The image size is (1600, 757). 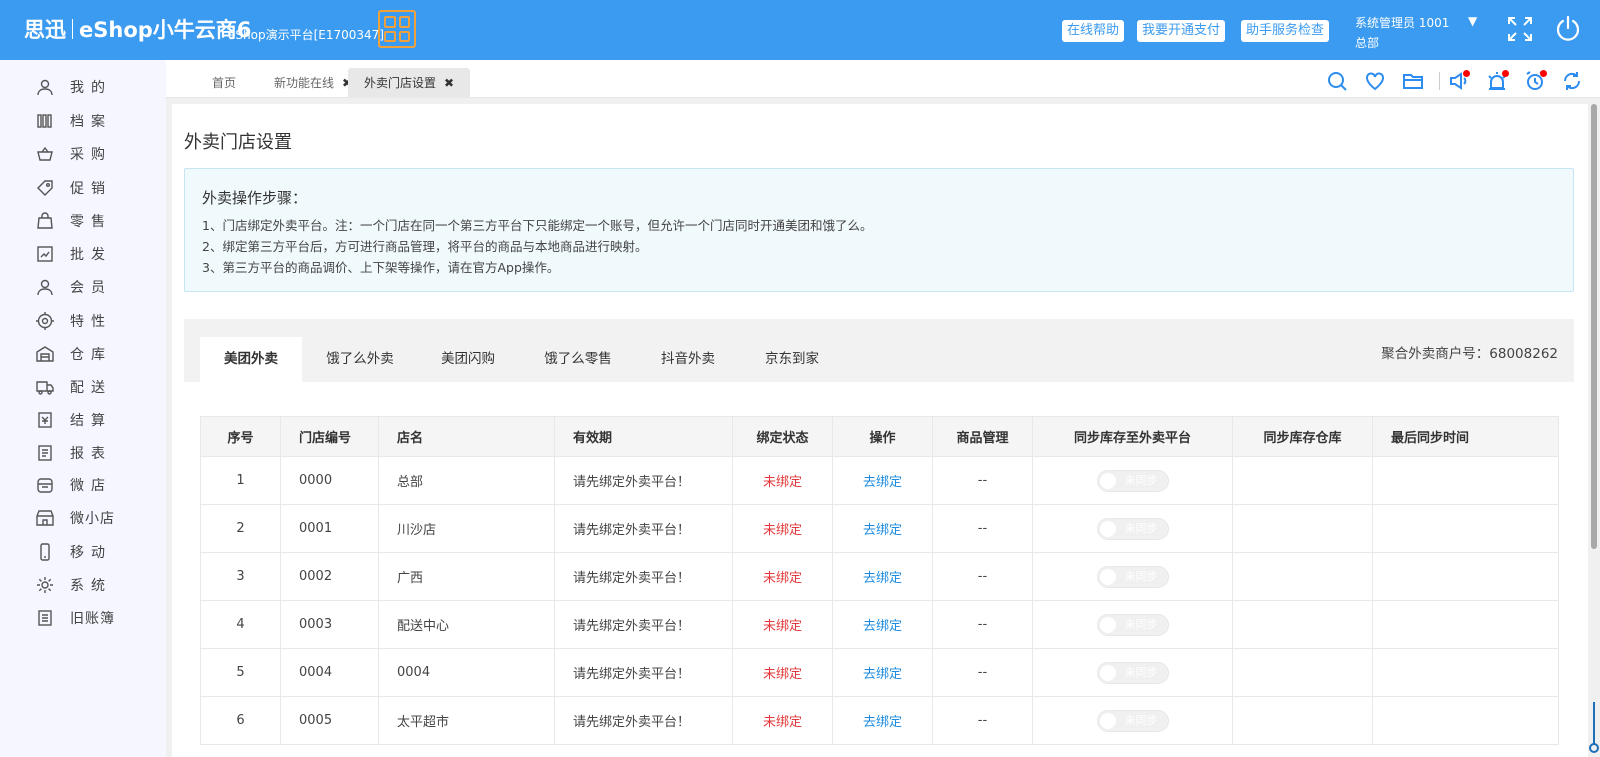 I want to click on table-row: 5 0004 0004 请先绑定外卖平台！ 未绑定 去绑定 -- 未同步, so click(x=879, y=672).